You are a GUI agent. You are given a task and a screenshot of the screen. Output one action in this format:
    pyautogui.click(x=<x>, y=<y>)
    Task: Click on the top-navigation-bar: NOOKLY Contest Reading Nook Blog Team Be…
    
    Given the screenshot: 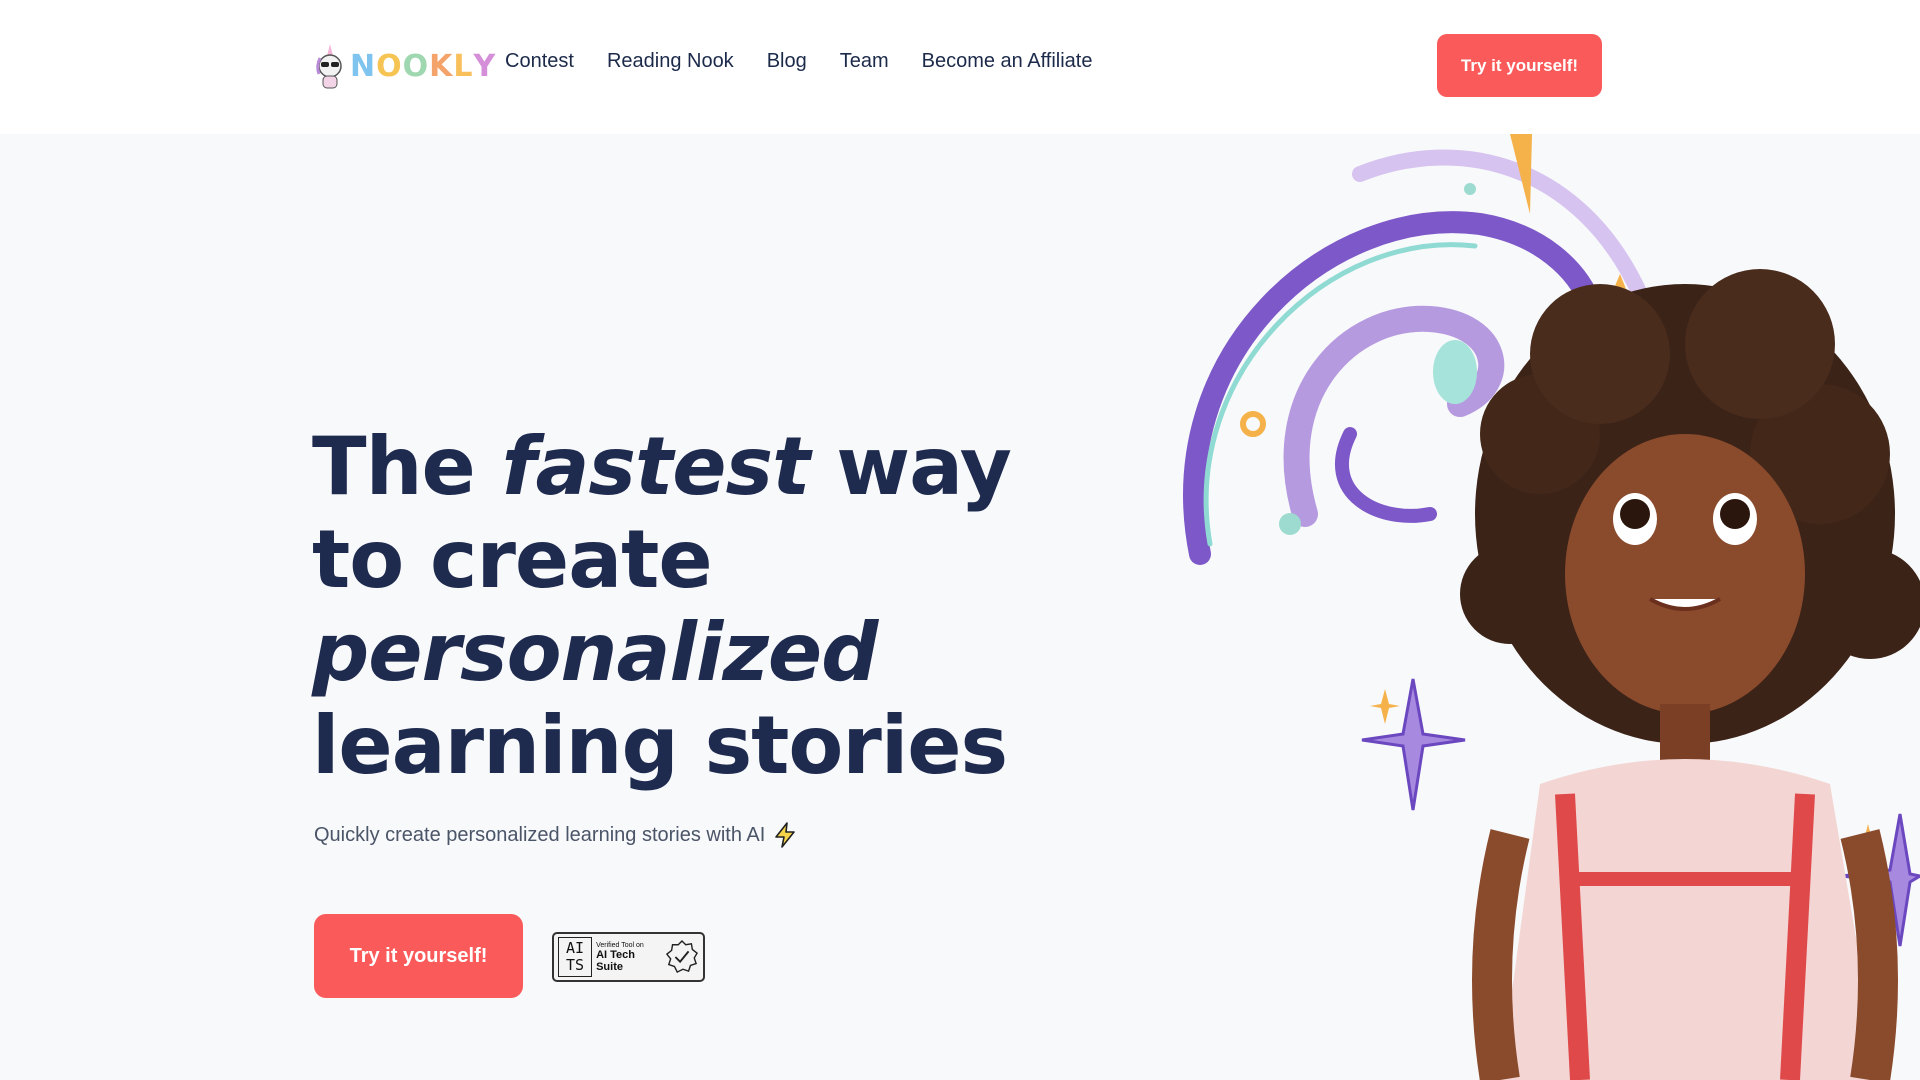 What is the action you would take?
    pyautogui.click(x=960, y=67)
    